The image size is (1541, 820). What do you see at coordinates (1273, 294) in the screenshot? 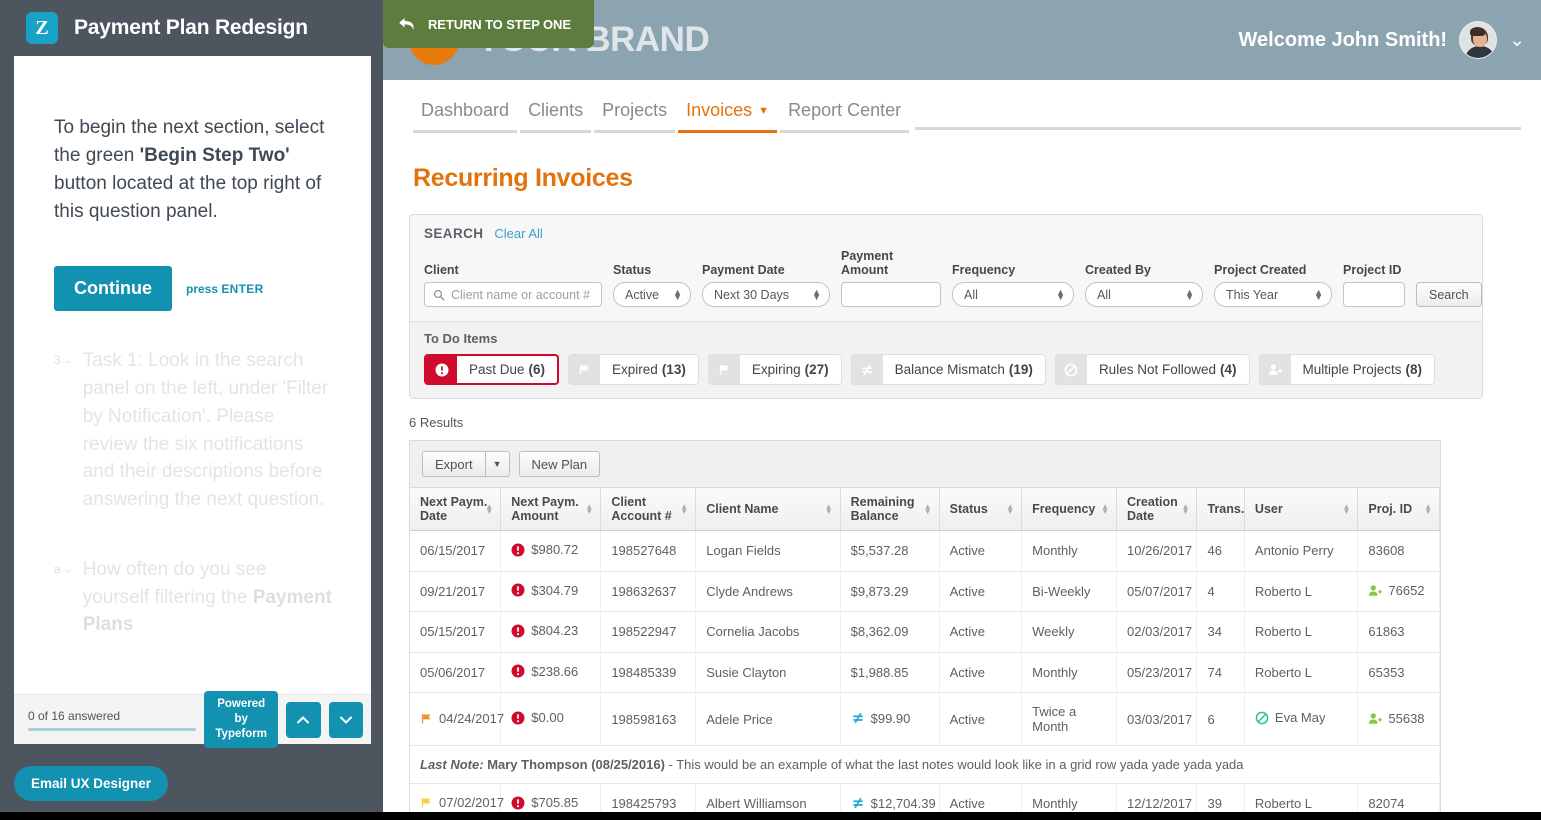
I see `project-created-select: This Year ▲ ▼` at bounding box center [1273, 294].